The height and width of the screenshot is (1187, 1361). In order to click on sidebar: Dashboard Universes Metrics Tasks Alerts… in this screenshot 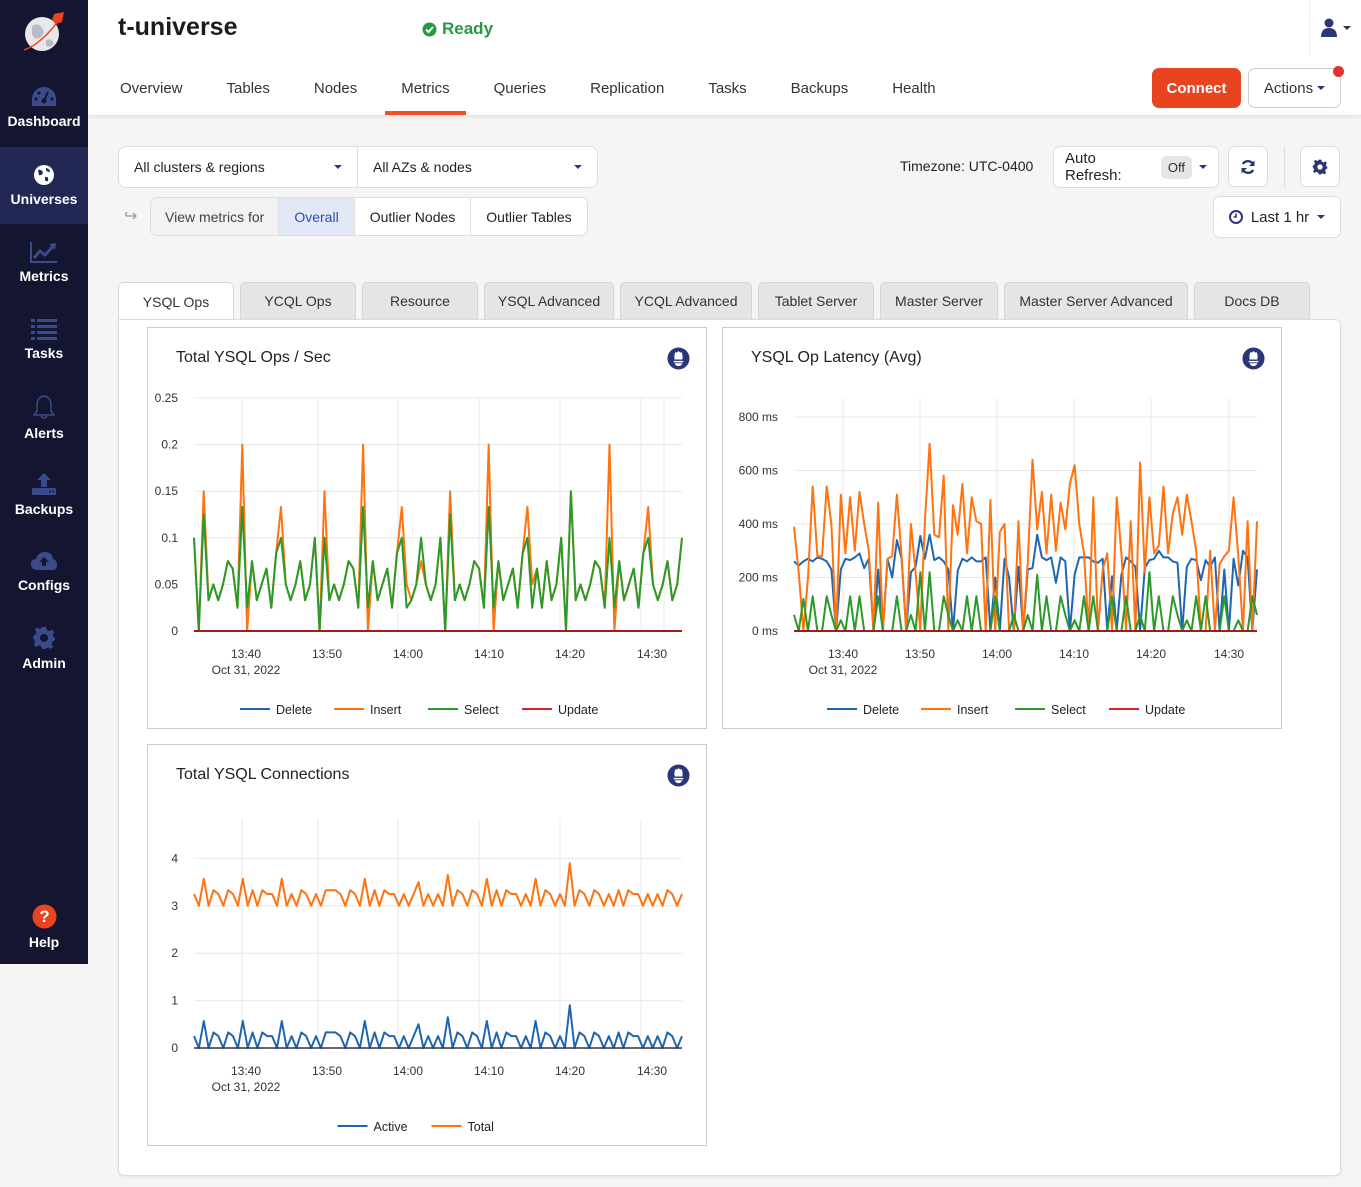, I will do `click(44, 482)`.